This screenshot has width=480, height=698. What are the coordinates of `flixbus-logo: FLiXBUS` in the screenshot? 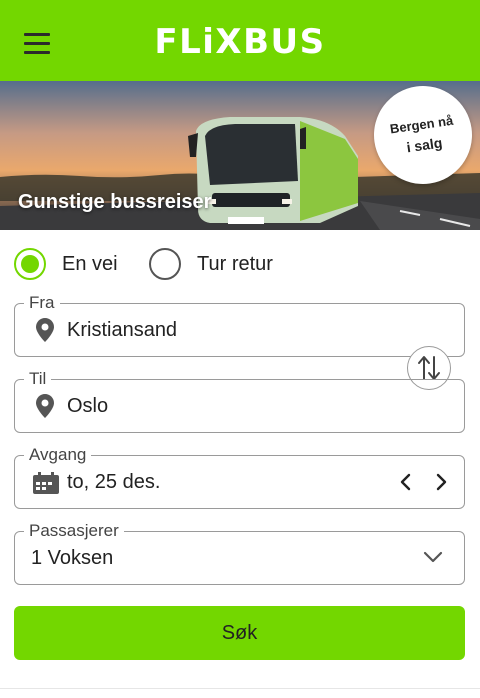 It's located at (240, 42).